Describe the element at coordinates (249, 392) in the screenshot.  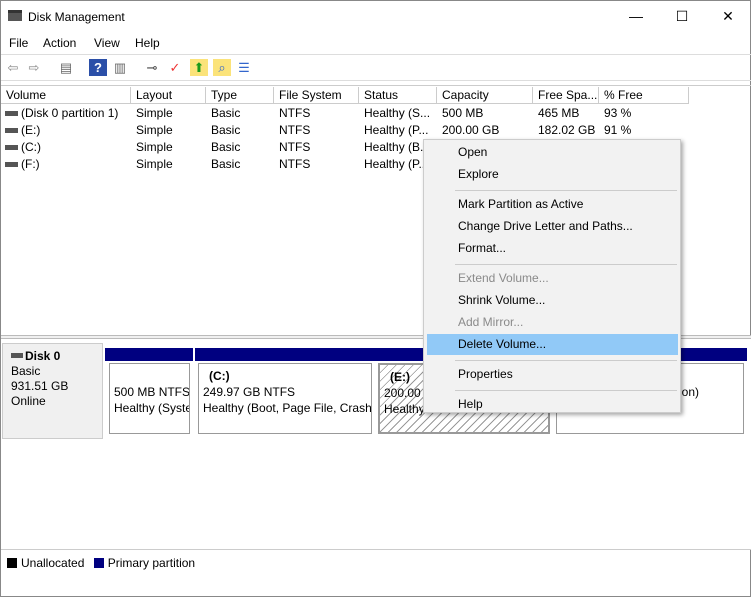
I see `partition-size: 249.97 GB NTFS` at that location.